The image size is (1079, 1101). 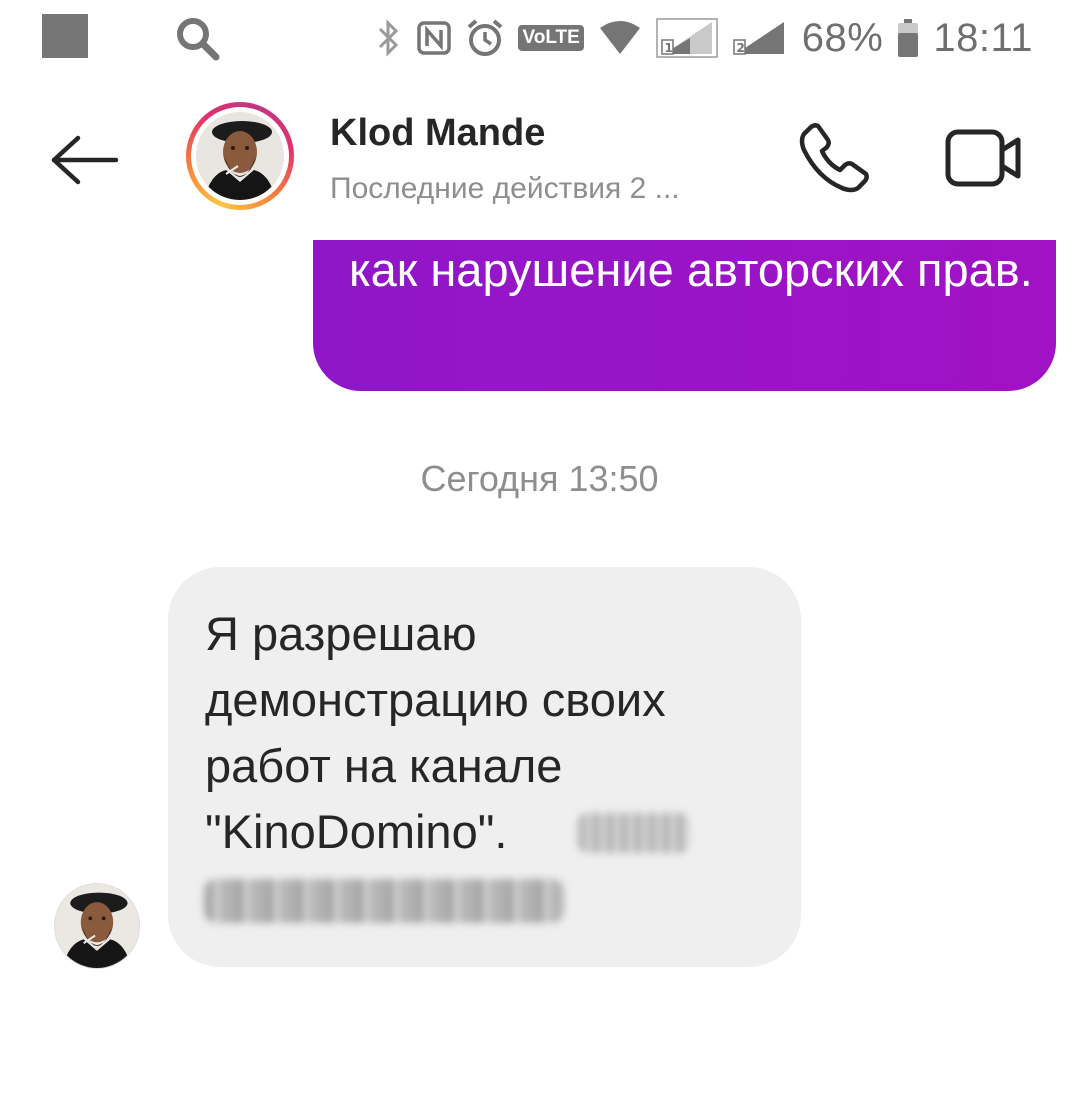 I want to click on search-icon, so click(x=198, y=41).